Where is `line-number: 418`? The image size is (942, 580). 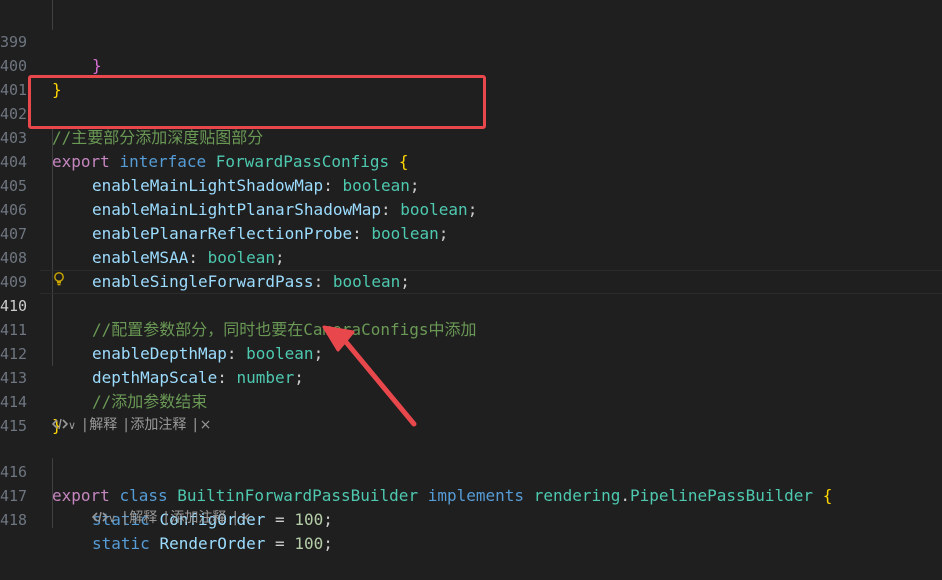 line-number: 418 is located at coordinates (14, 520).